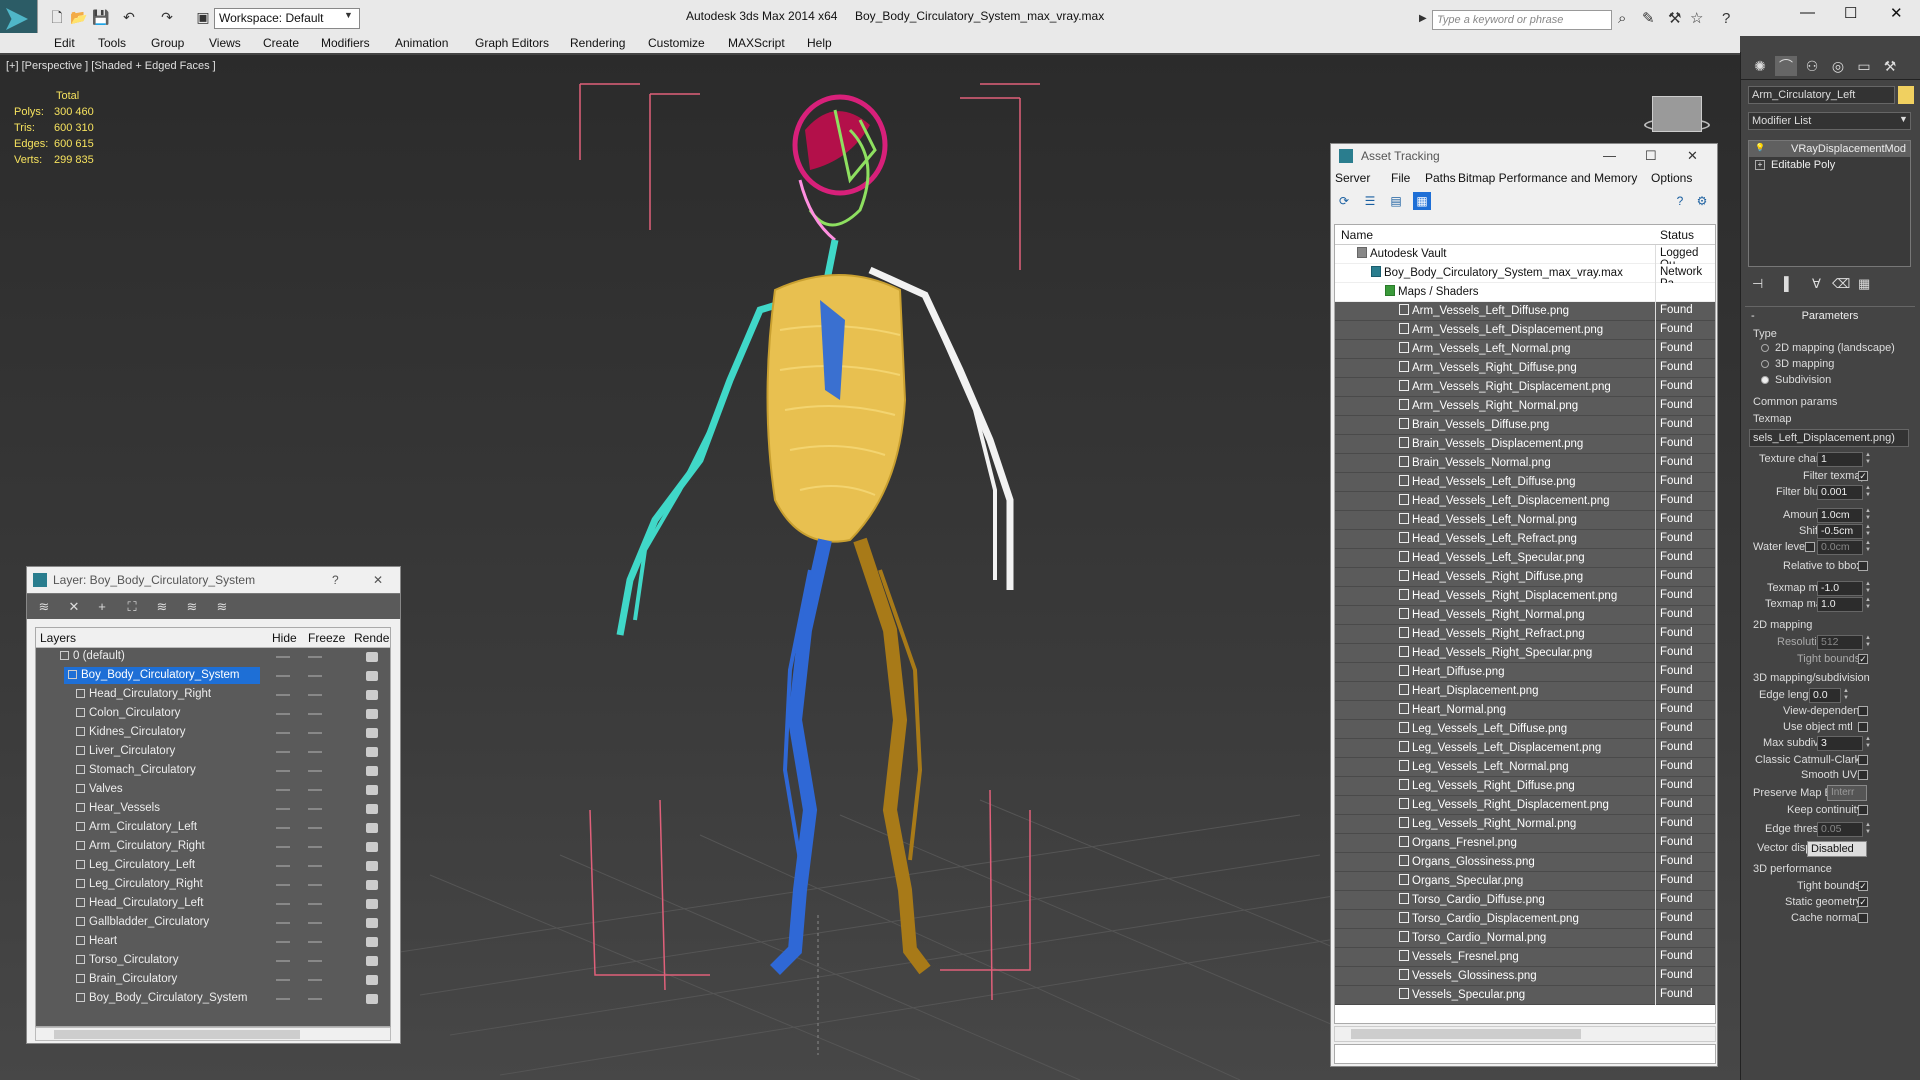 The image size is (1920, 1080). What do you see at coordinates (1525, 292) in the screenshot?
I see `asset-row: Maps / Shaders` at bounding box center [1525, 292].